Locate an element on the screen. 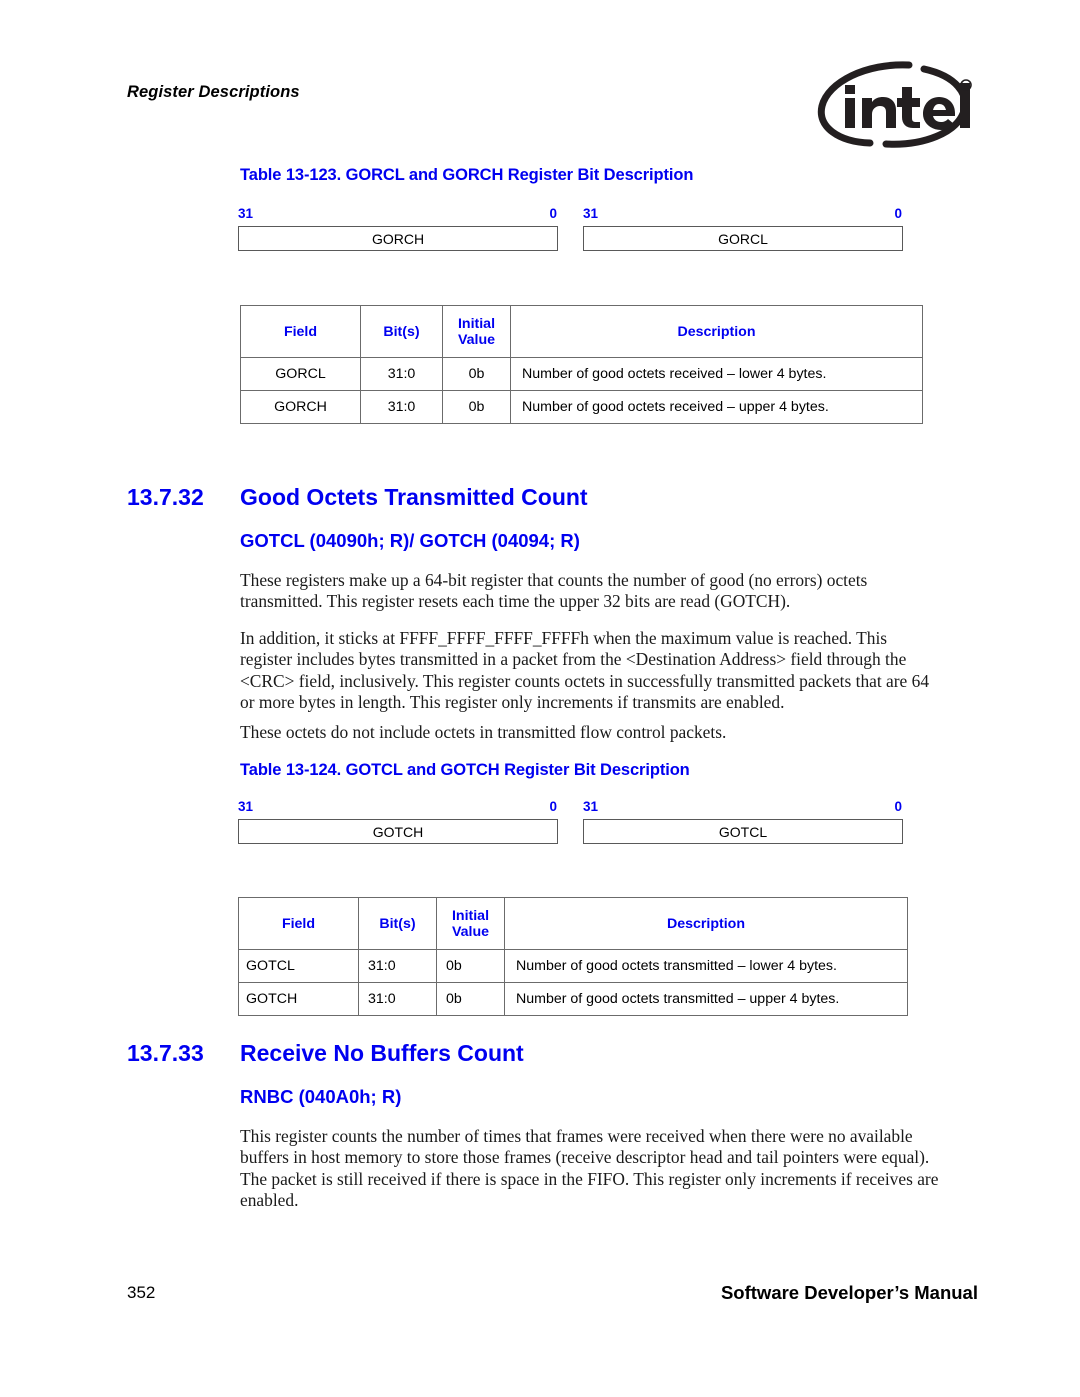  section-number: 13.7.33 is located at coordinates (165, 1053).